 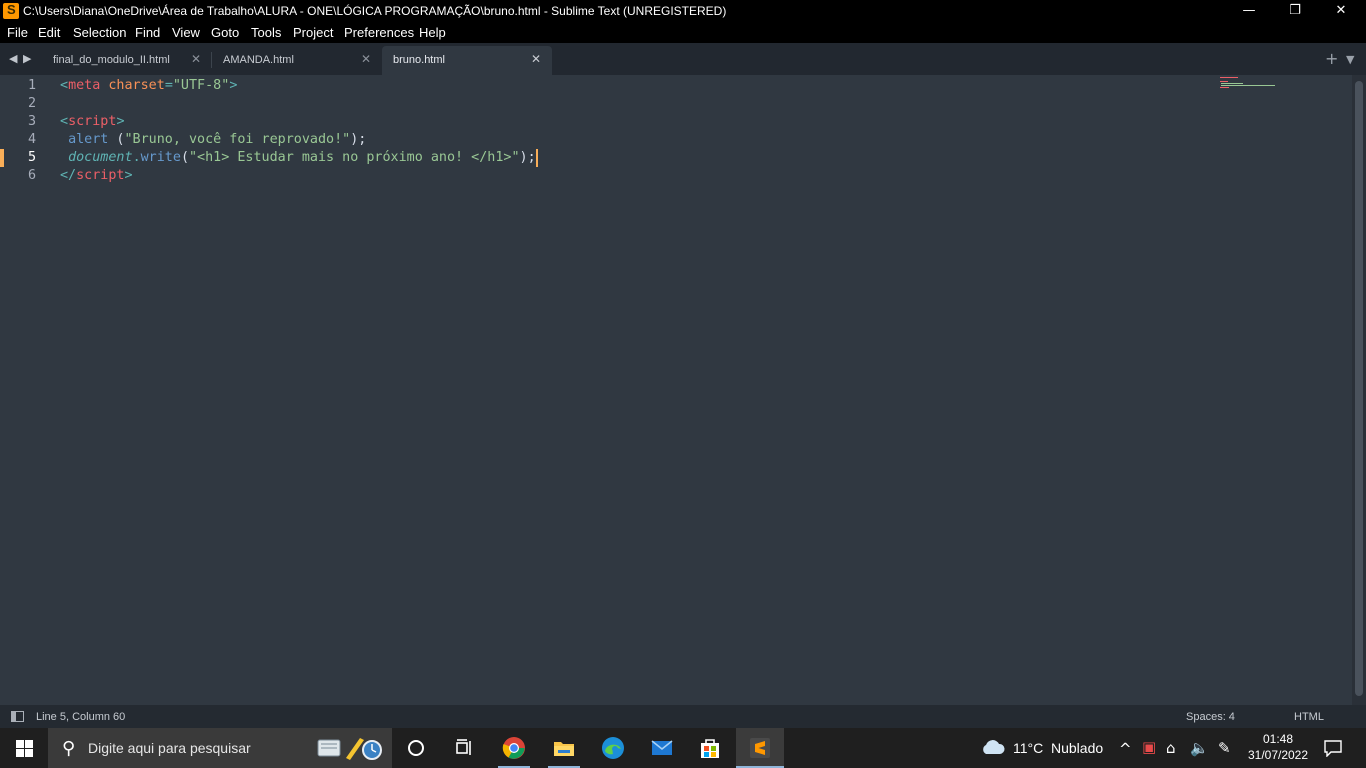 What do you see at coordinates (1278, 755) in the screenshot?
I see `clock-date: 31/07/2022` at bounding box center [1278, 755].